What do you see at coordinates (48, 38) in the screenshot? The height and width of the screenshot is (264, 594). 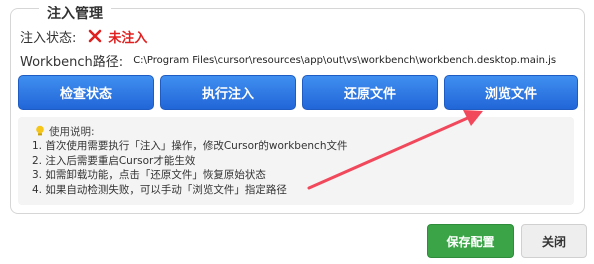 I see `status-label: 注入状态:` at bounding box center [48, 38].